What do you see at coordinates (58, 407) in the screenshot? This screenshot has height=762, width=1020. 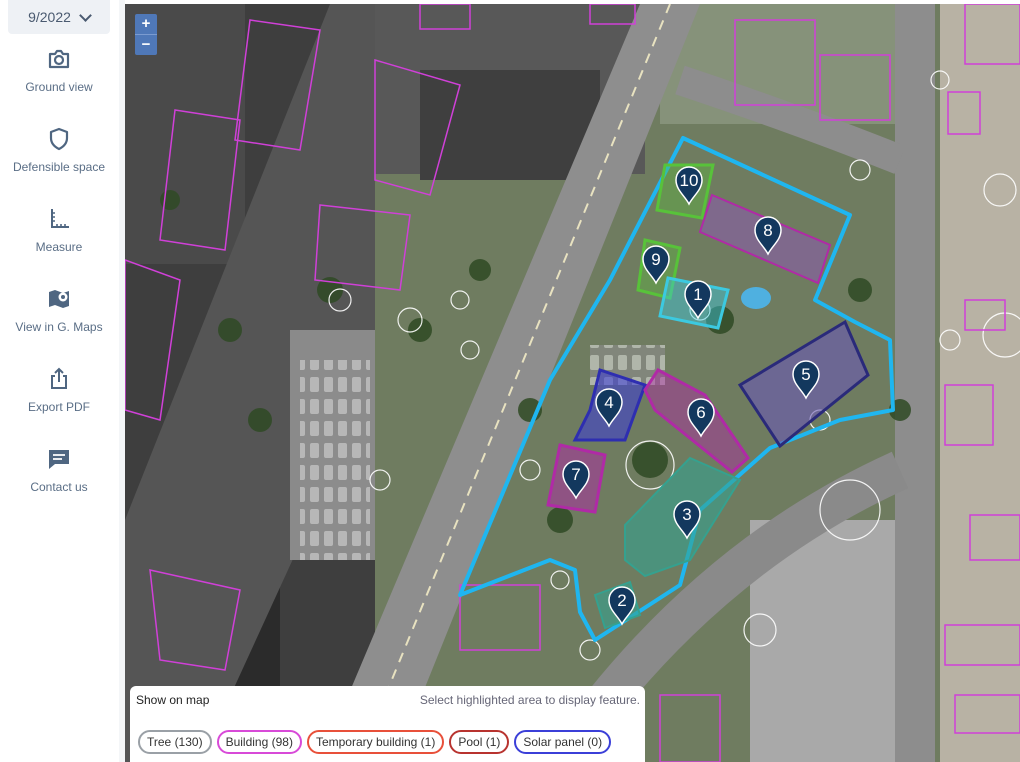 I see `export-pdf-label: Export PDF` at bounding box center [58, 407].